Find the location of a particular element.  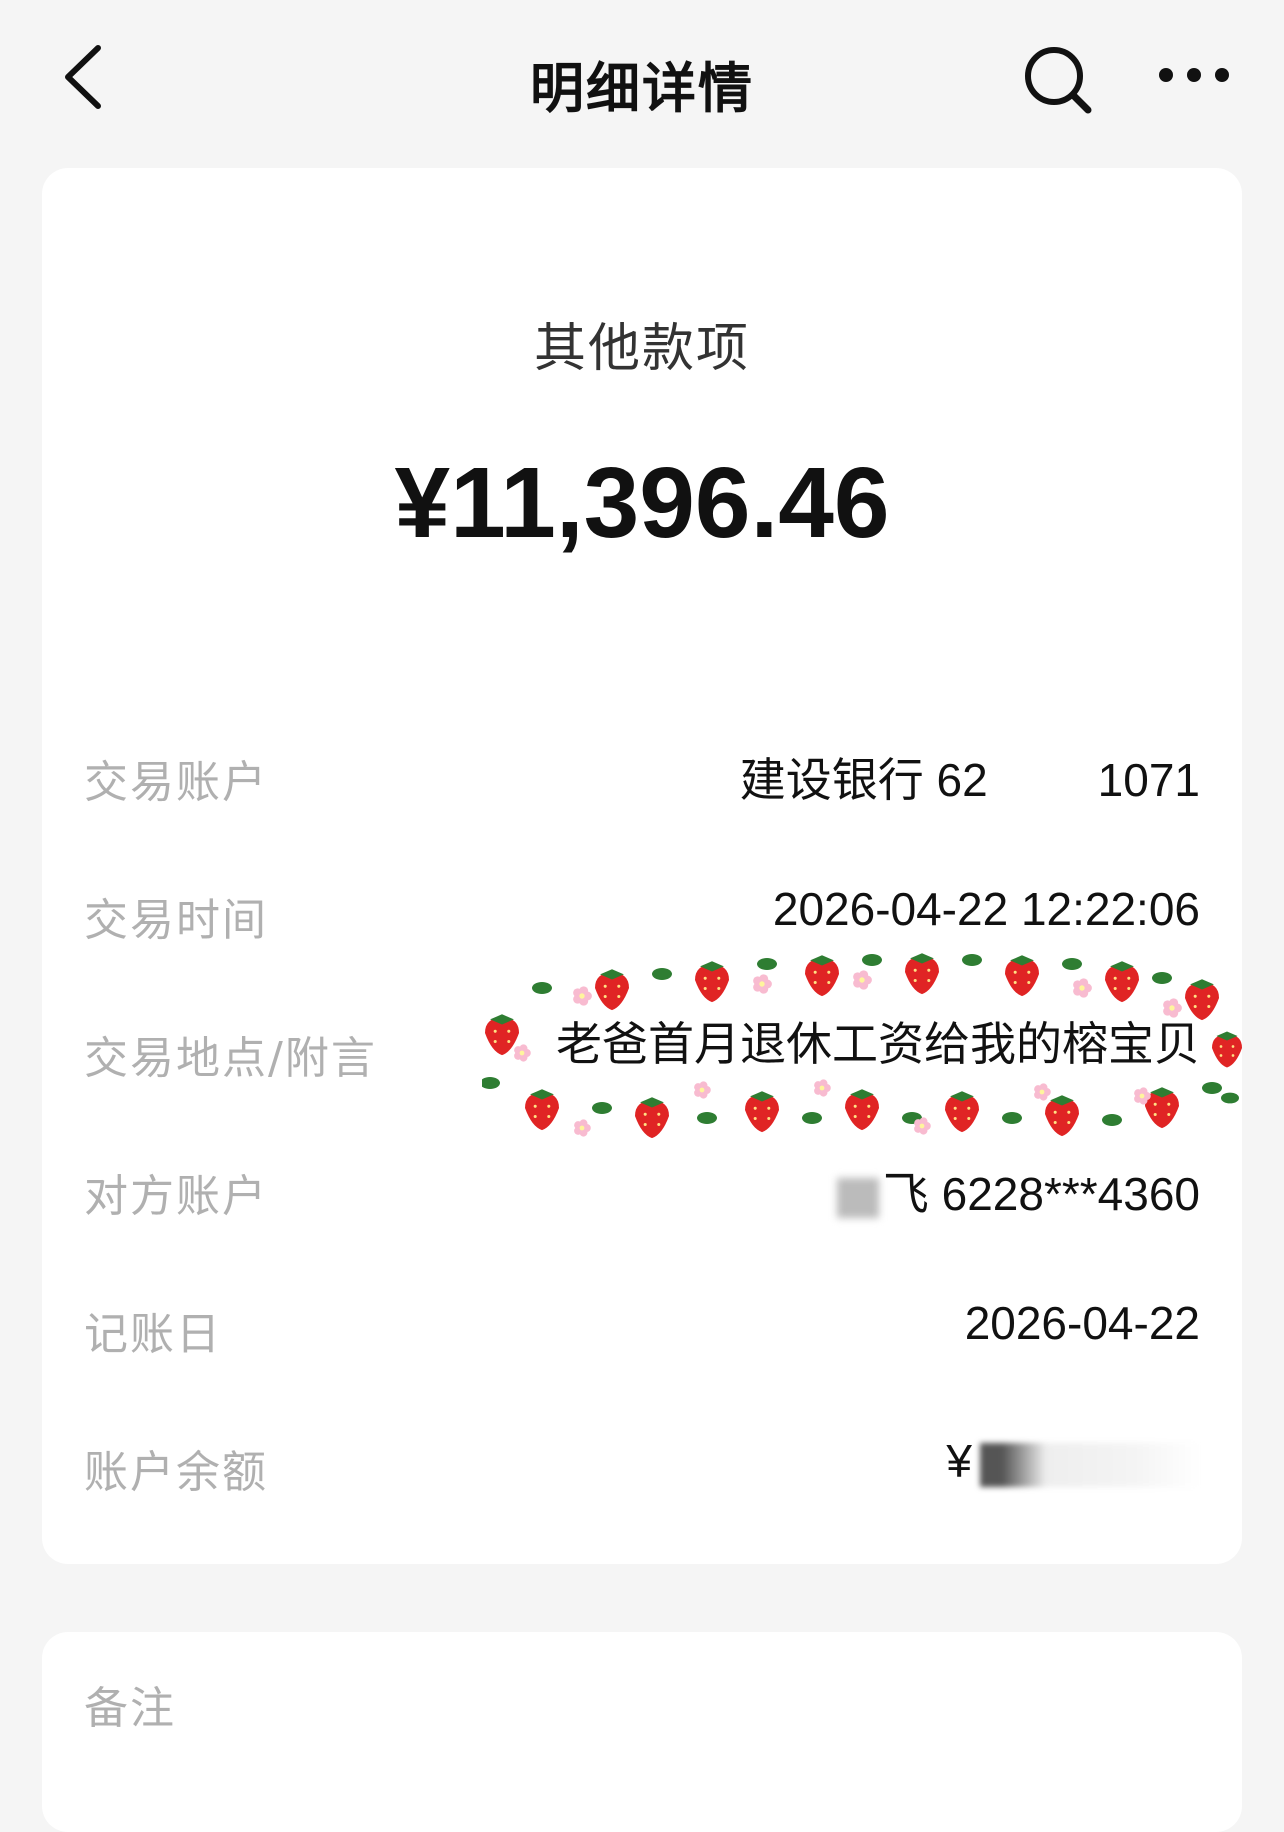

transaction-amount: ¥11,396.46 is located at coordinates (642, 503).